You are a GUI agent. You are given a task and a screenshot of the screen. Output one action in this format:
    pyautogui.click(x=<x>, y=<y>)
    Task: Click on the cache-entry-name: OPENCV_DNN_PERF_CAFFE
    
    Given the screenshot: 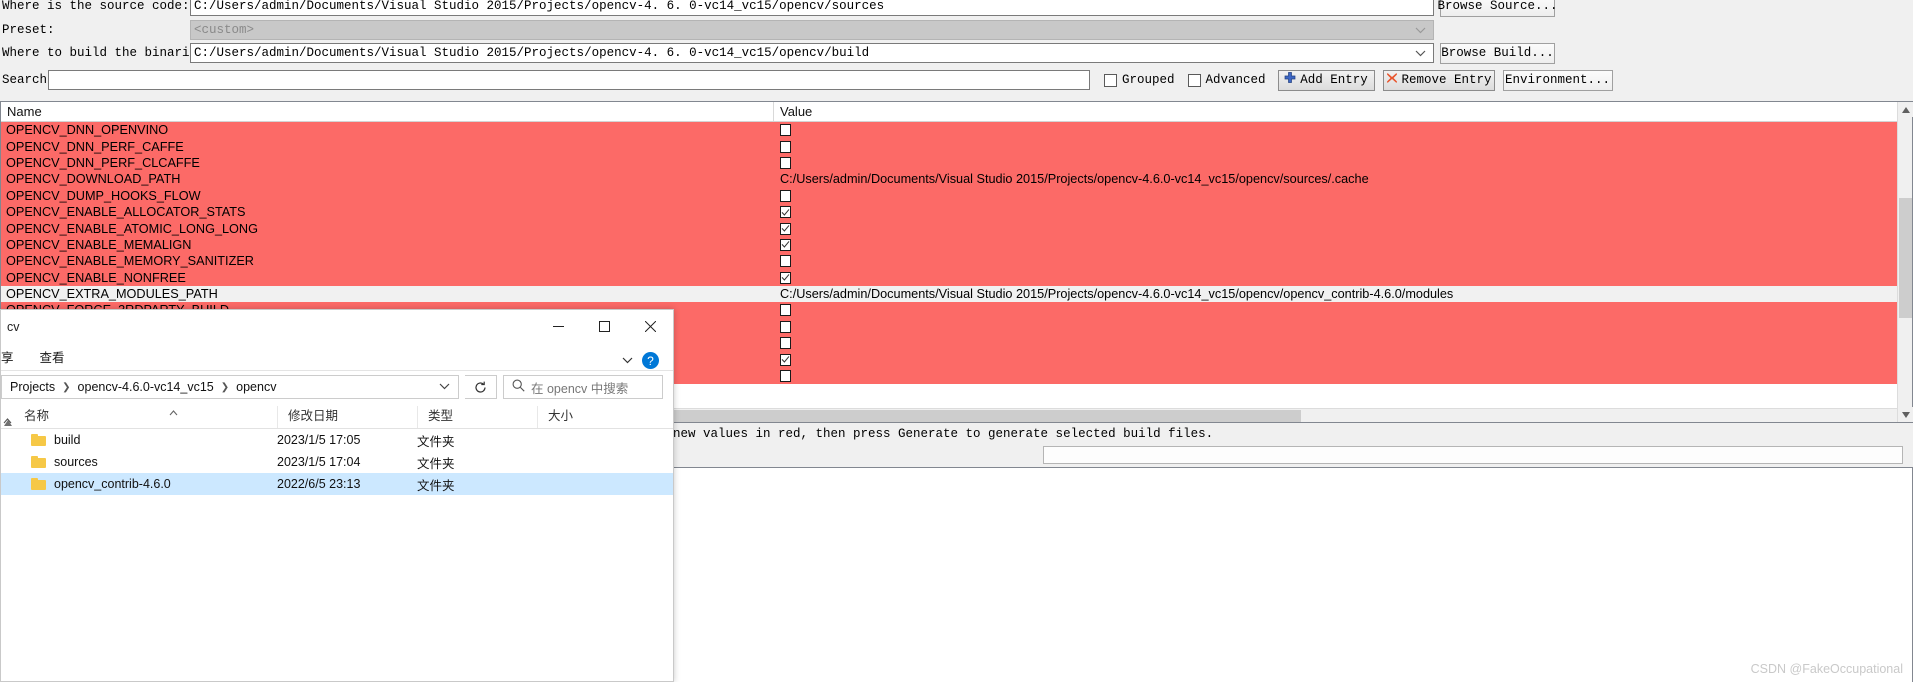 What is the action you would take?
    pyautogui.click(x=95, y=146)
    